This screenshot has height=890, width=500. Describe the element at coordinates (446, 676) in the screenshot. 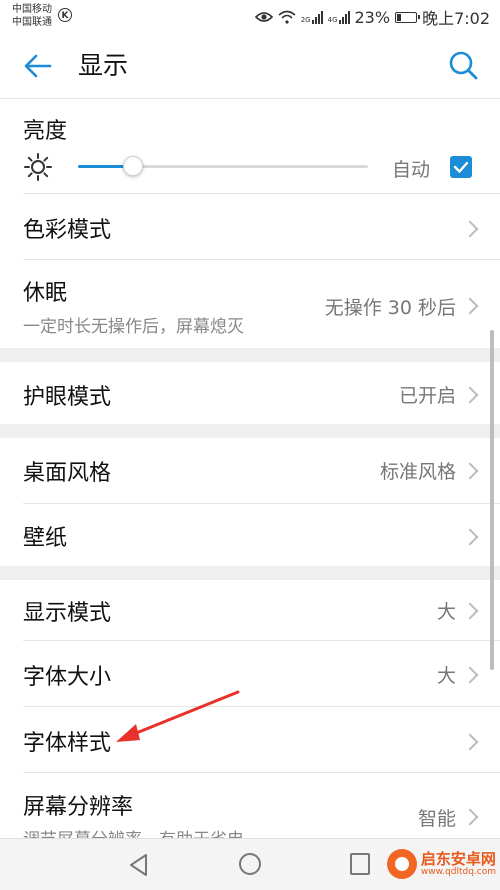

I see `font-size-value: 大` at that location.